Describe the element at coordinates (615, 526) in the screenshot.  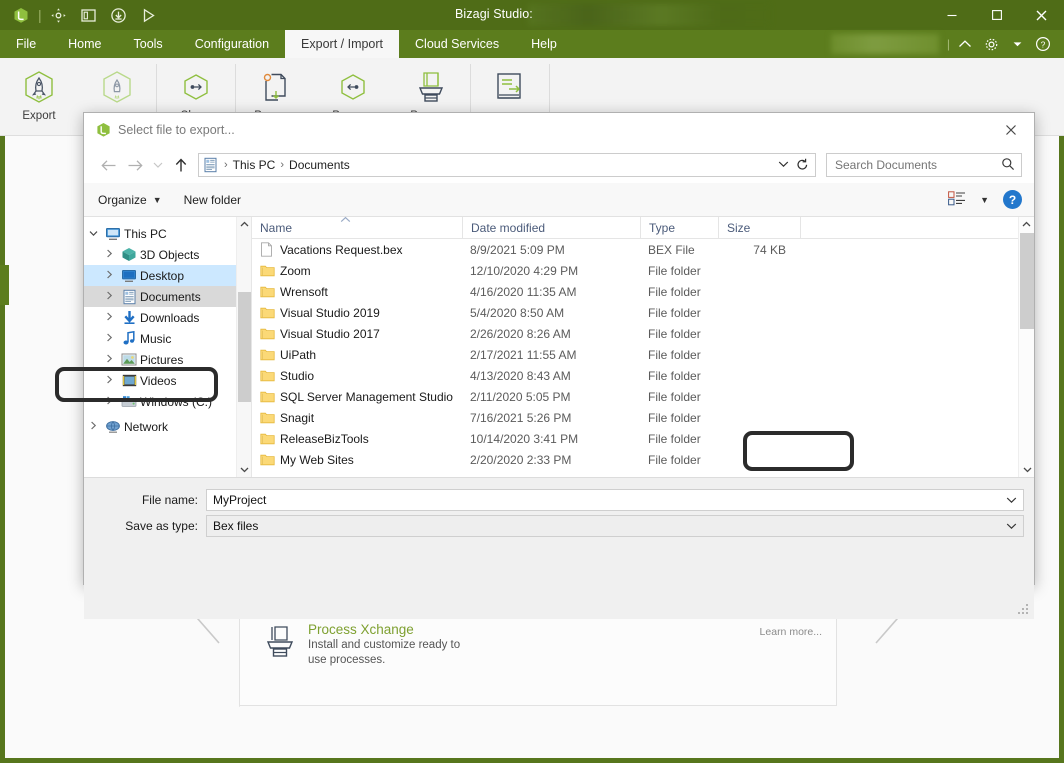
I see `save-as-type-select: Bex files` at that location.